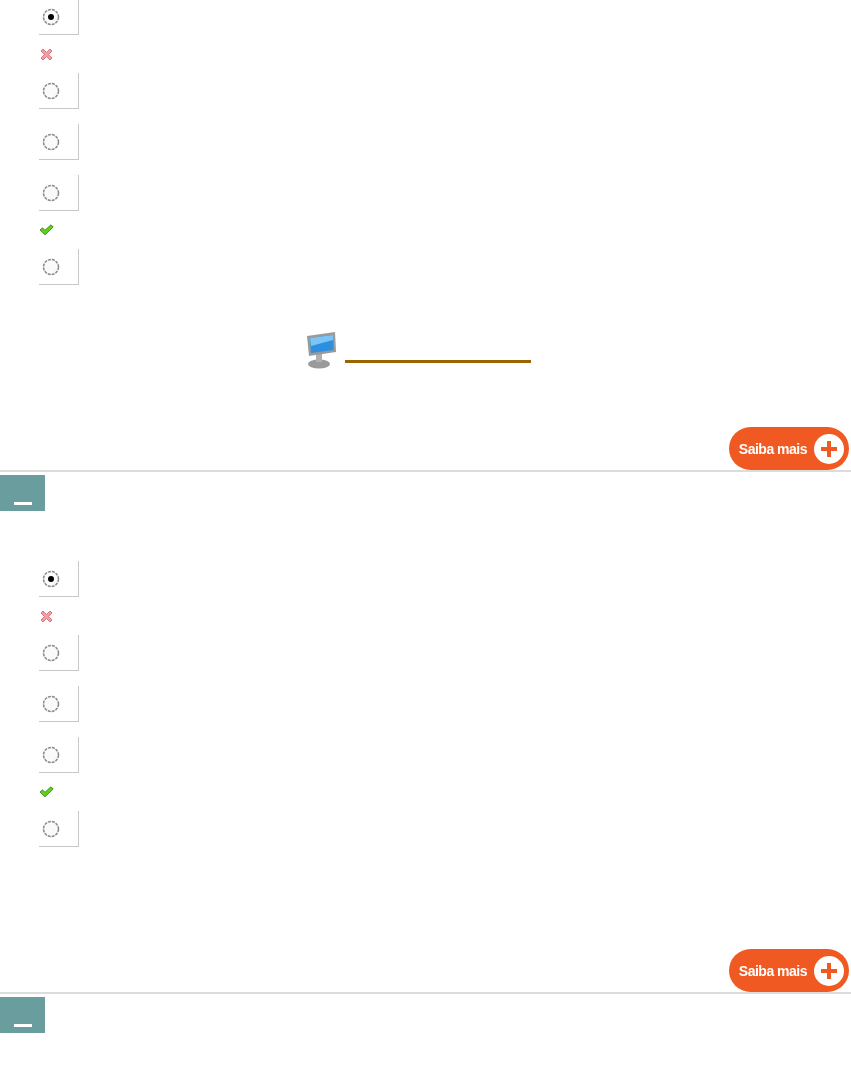 The width and height of the screenshot is (851, 1092). I want to click on computer-icon, so click(322, 350).